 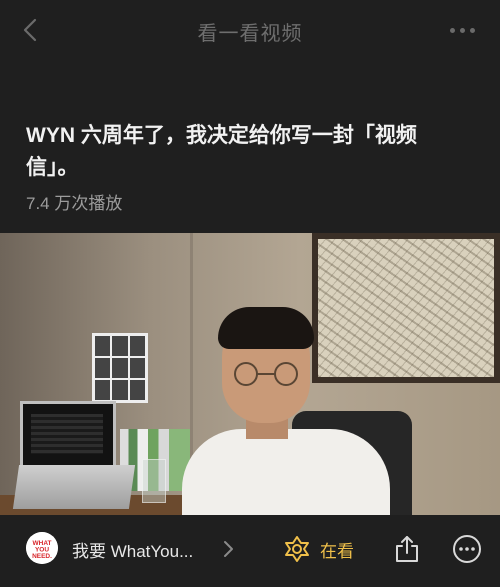 I want to click on wow-flower-icon, so click(x=297, y=549).